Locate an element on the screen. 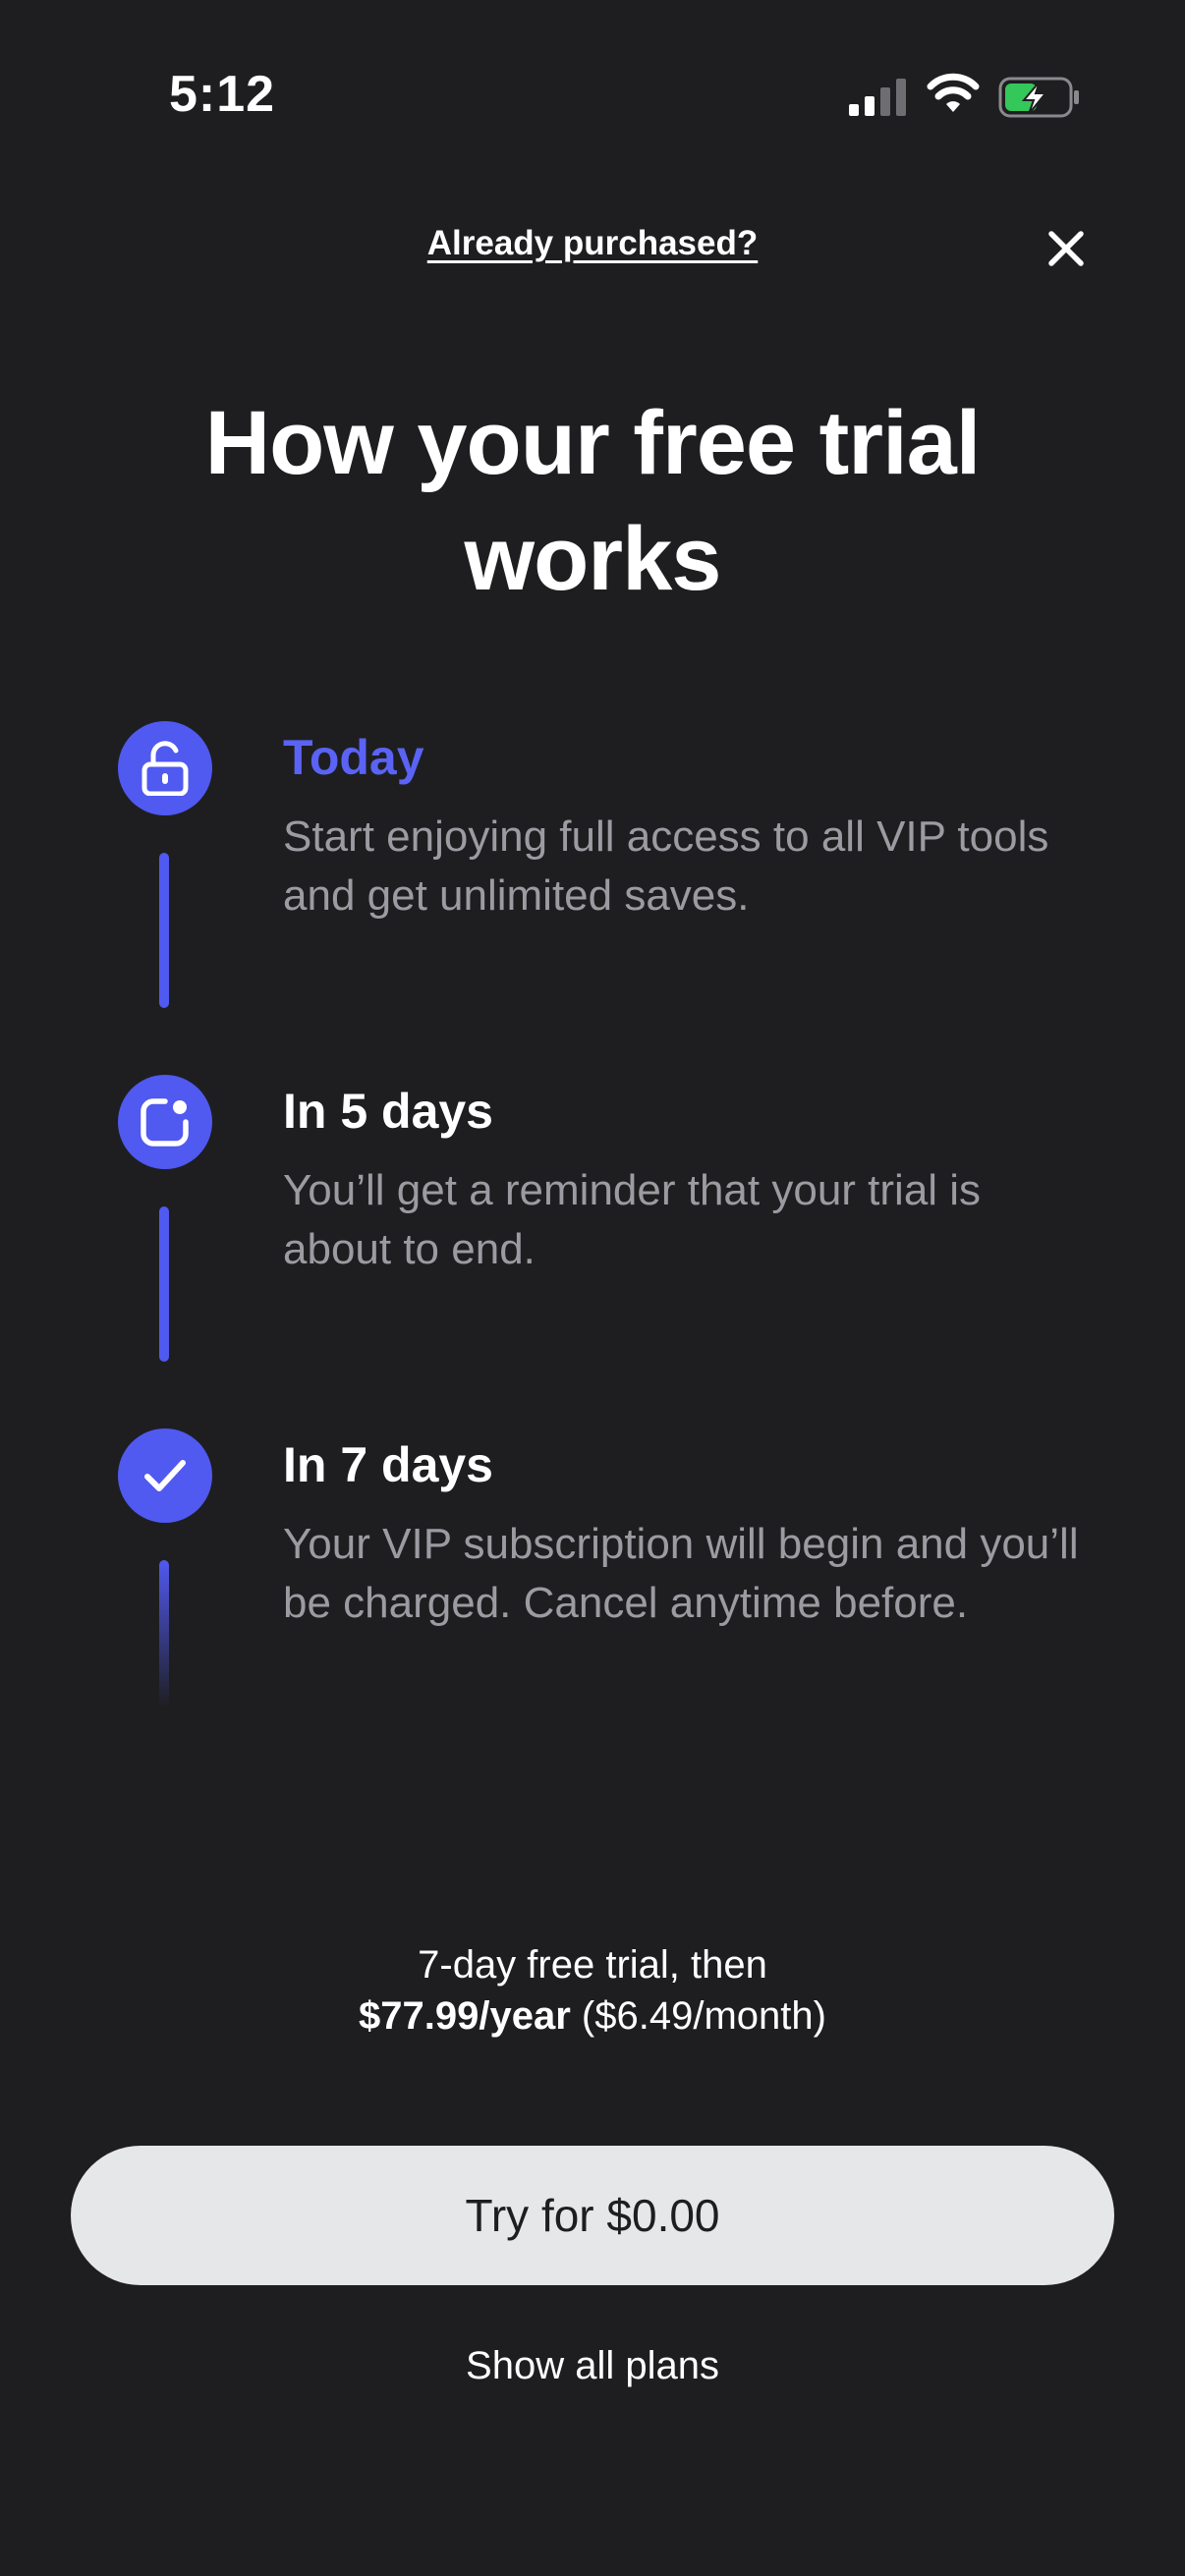  step-title: In 5 days is located at coordinates (388, 1111).